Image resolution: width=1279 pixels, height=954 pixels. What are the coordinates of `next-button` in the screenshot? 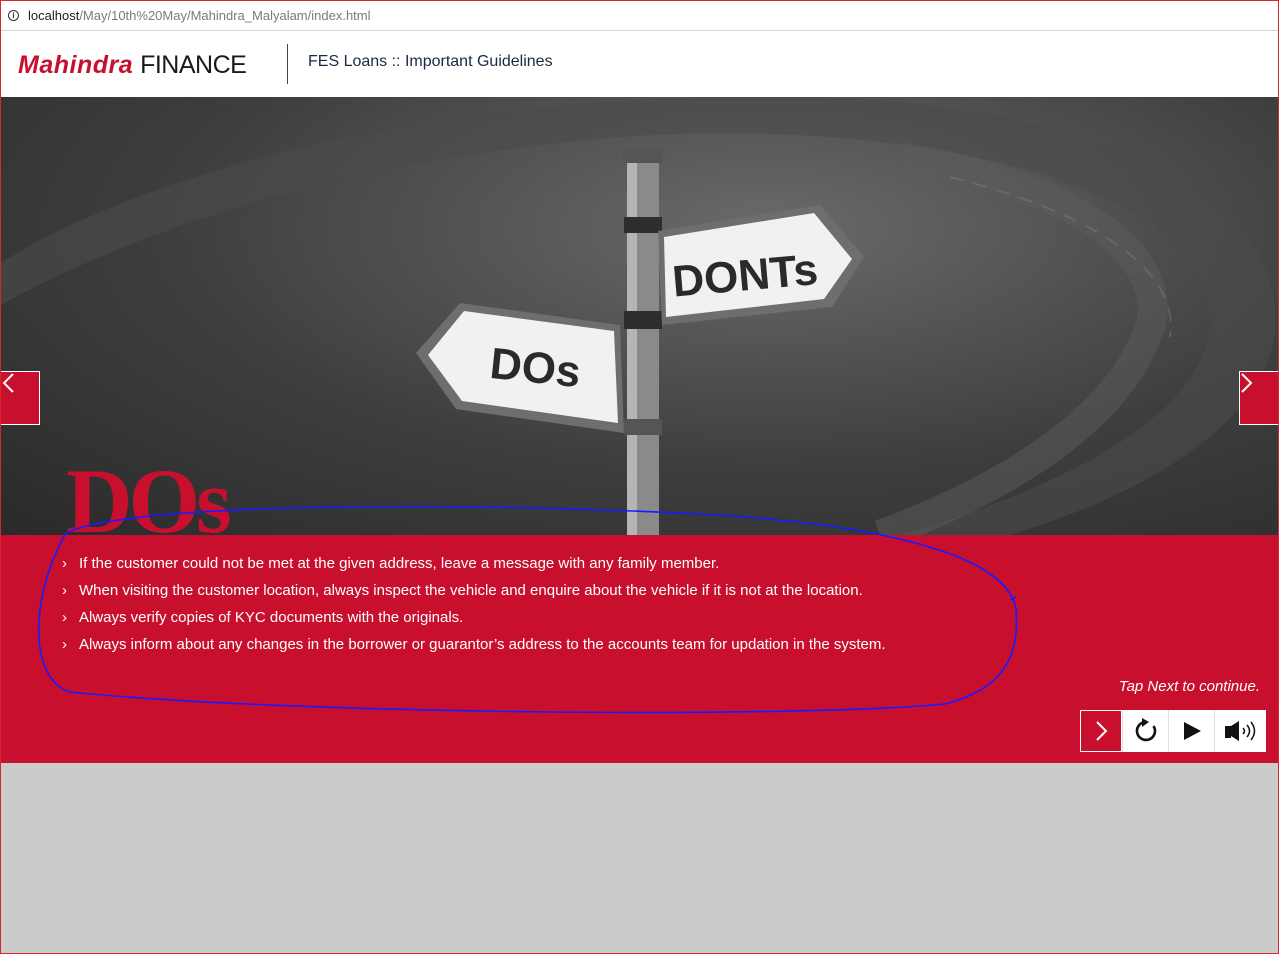 It's located at (1101, 731).